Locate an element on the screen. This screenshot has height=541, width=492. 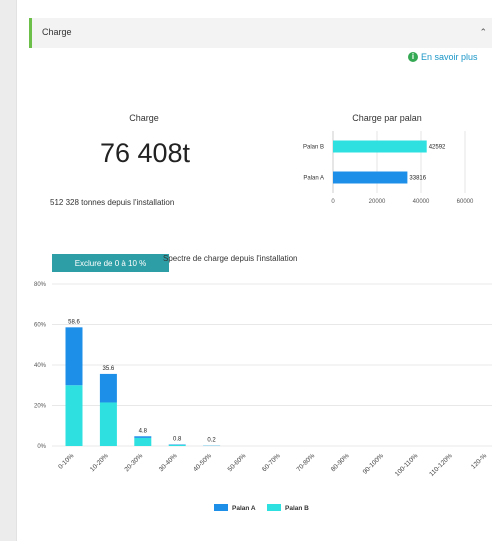
hoist-chart-title: Charge par palan is located at coordinates (387, 118).